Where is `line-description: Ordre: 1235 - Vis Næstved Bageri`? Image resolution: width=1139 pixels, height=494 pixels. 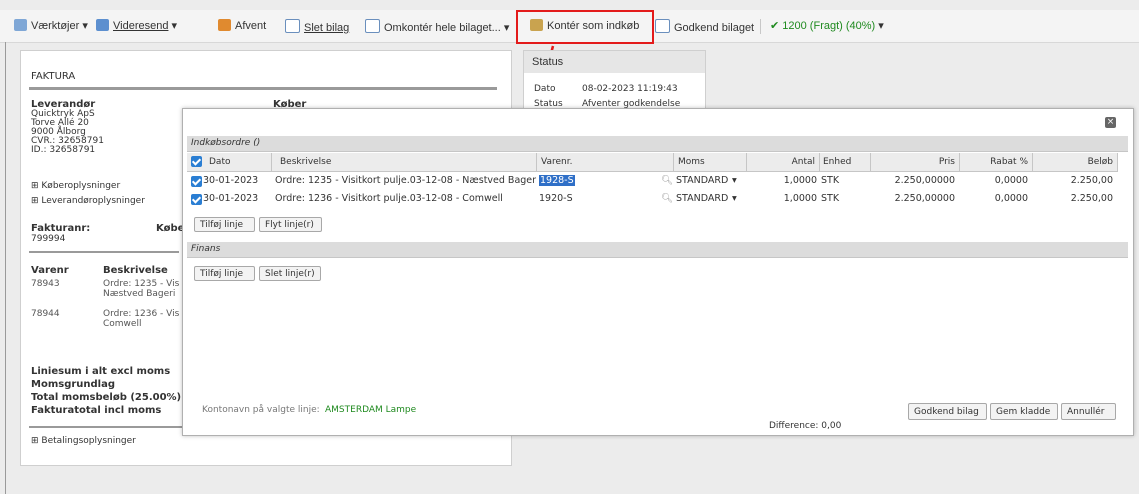
line-description: Ordre: 1235 - Vis Næstved Bageri is located at coordinates (141, 289).